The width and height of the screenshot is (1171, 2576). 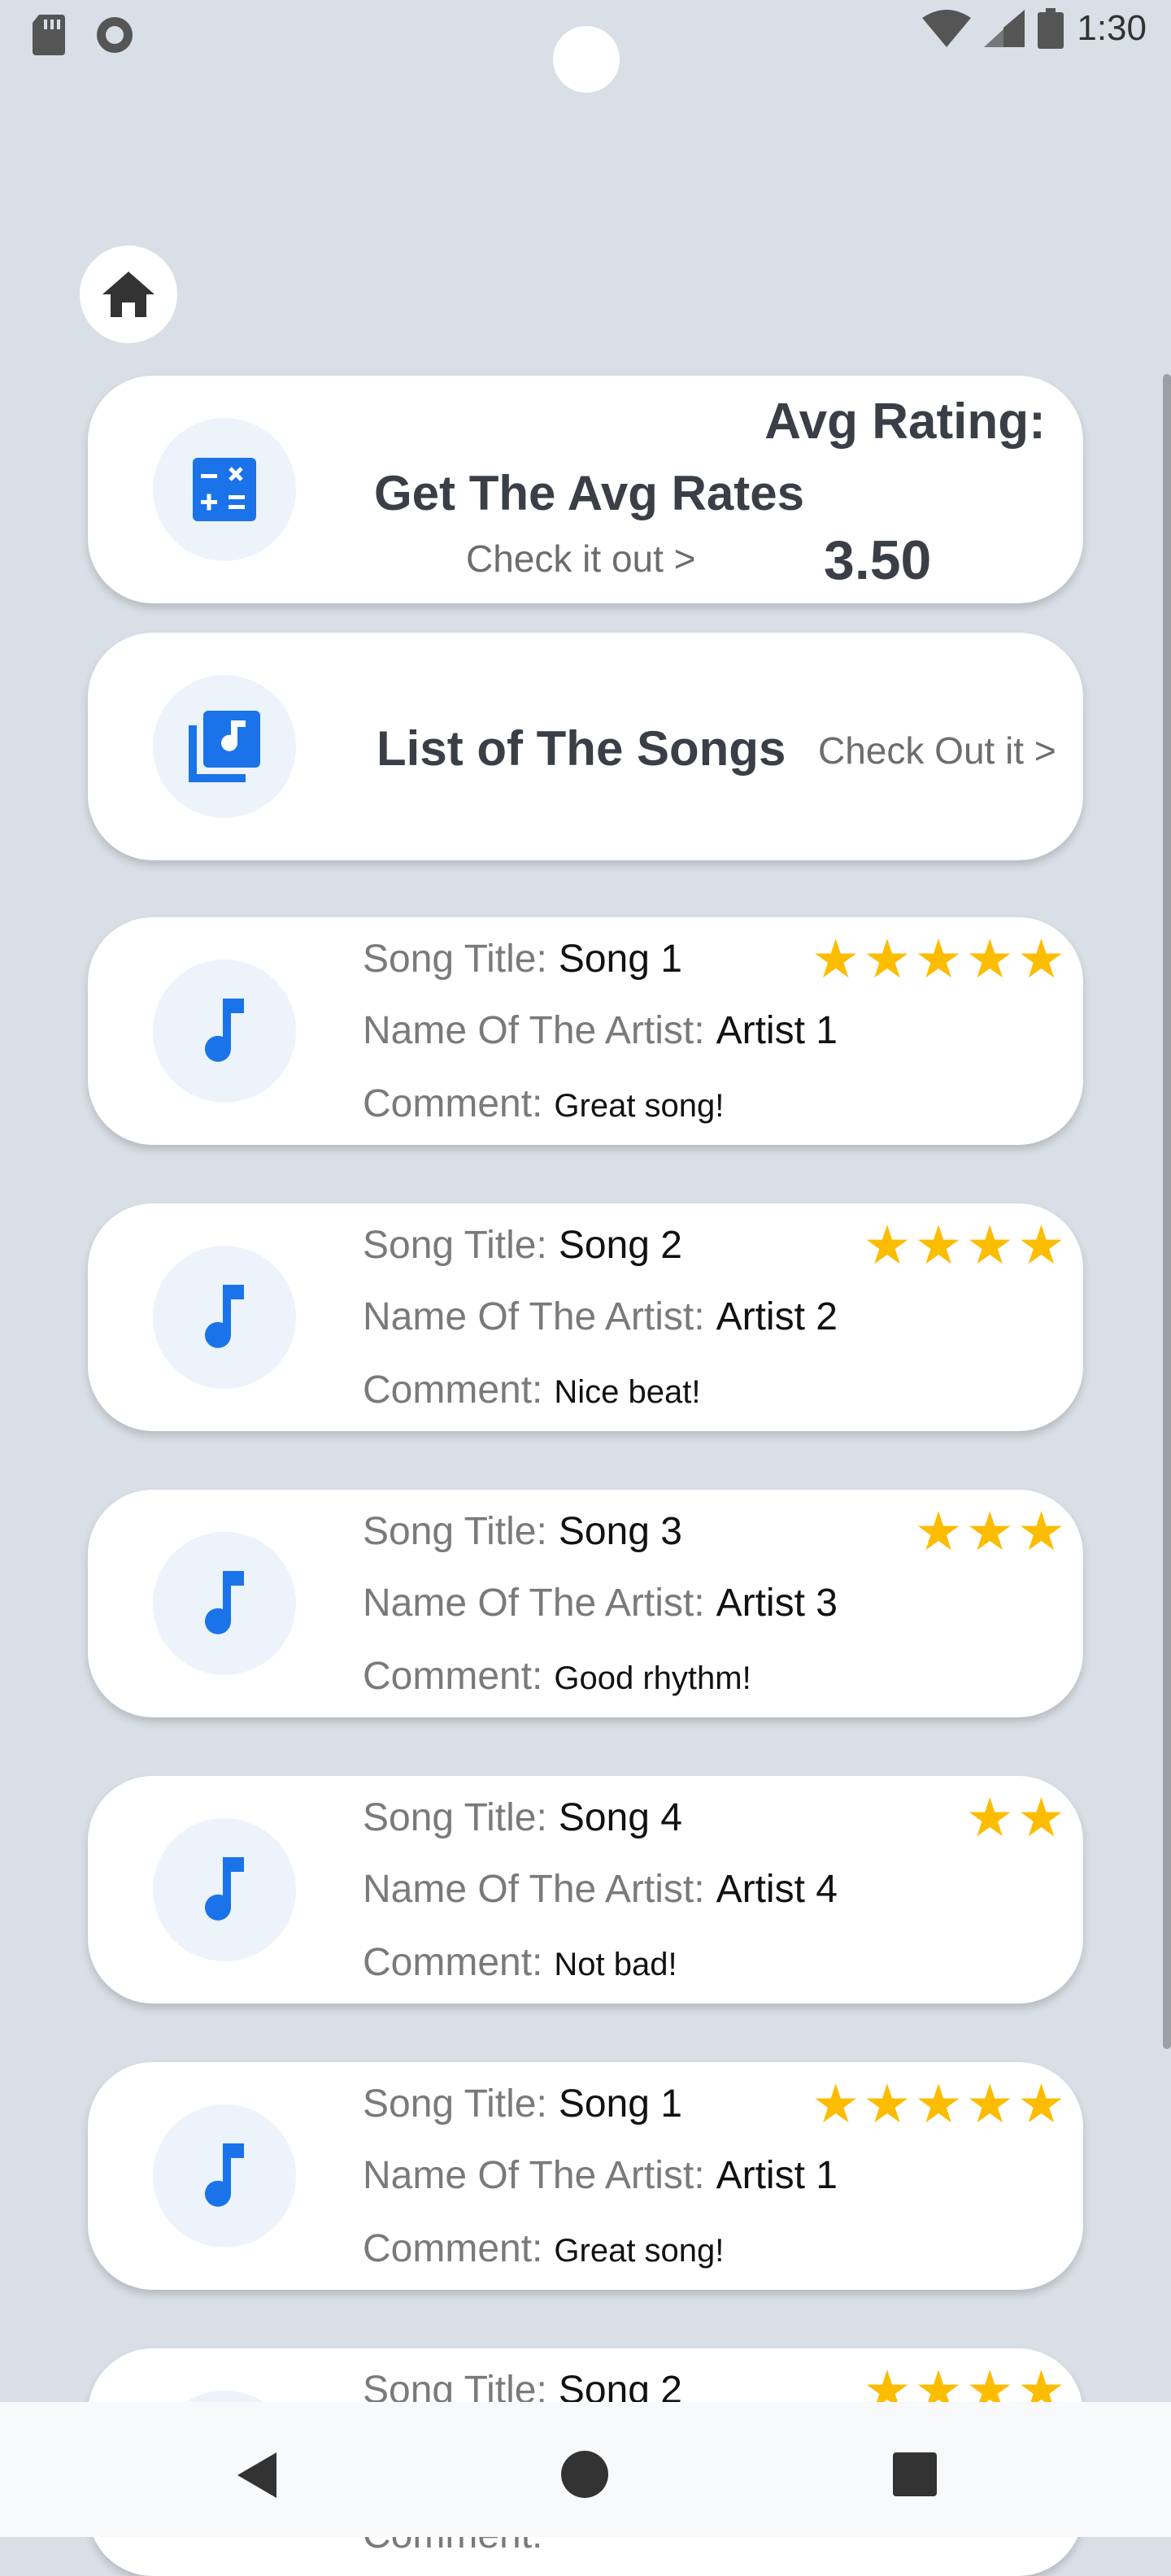 I want to click on song-title-row: Song Title: Song 3, so click(x=522, y=1532).